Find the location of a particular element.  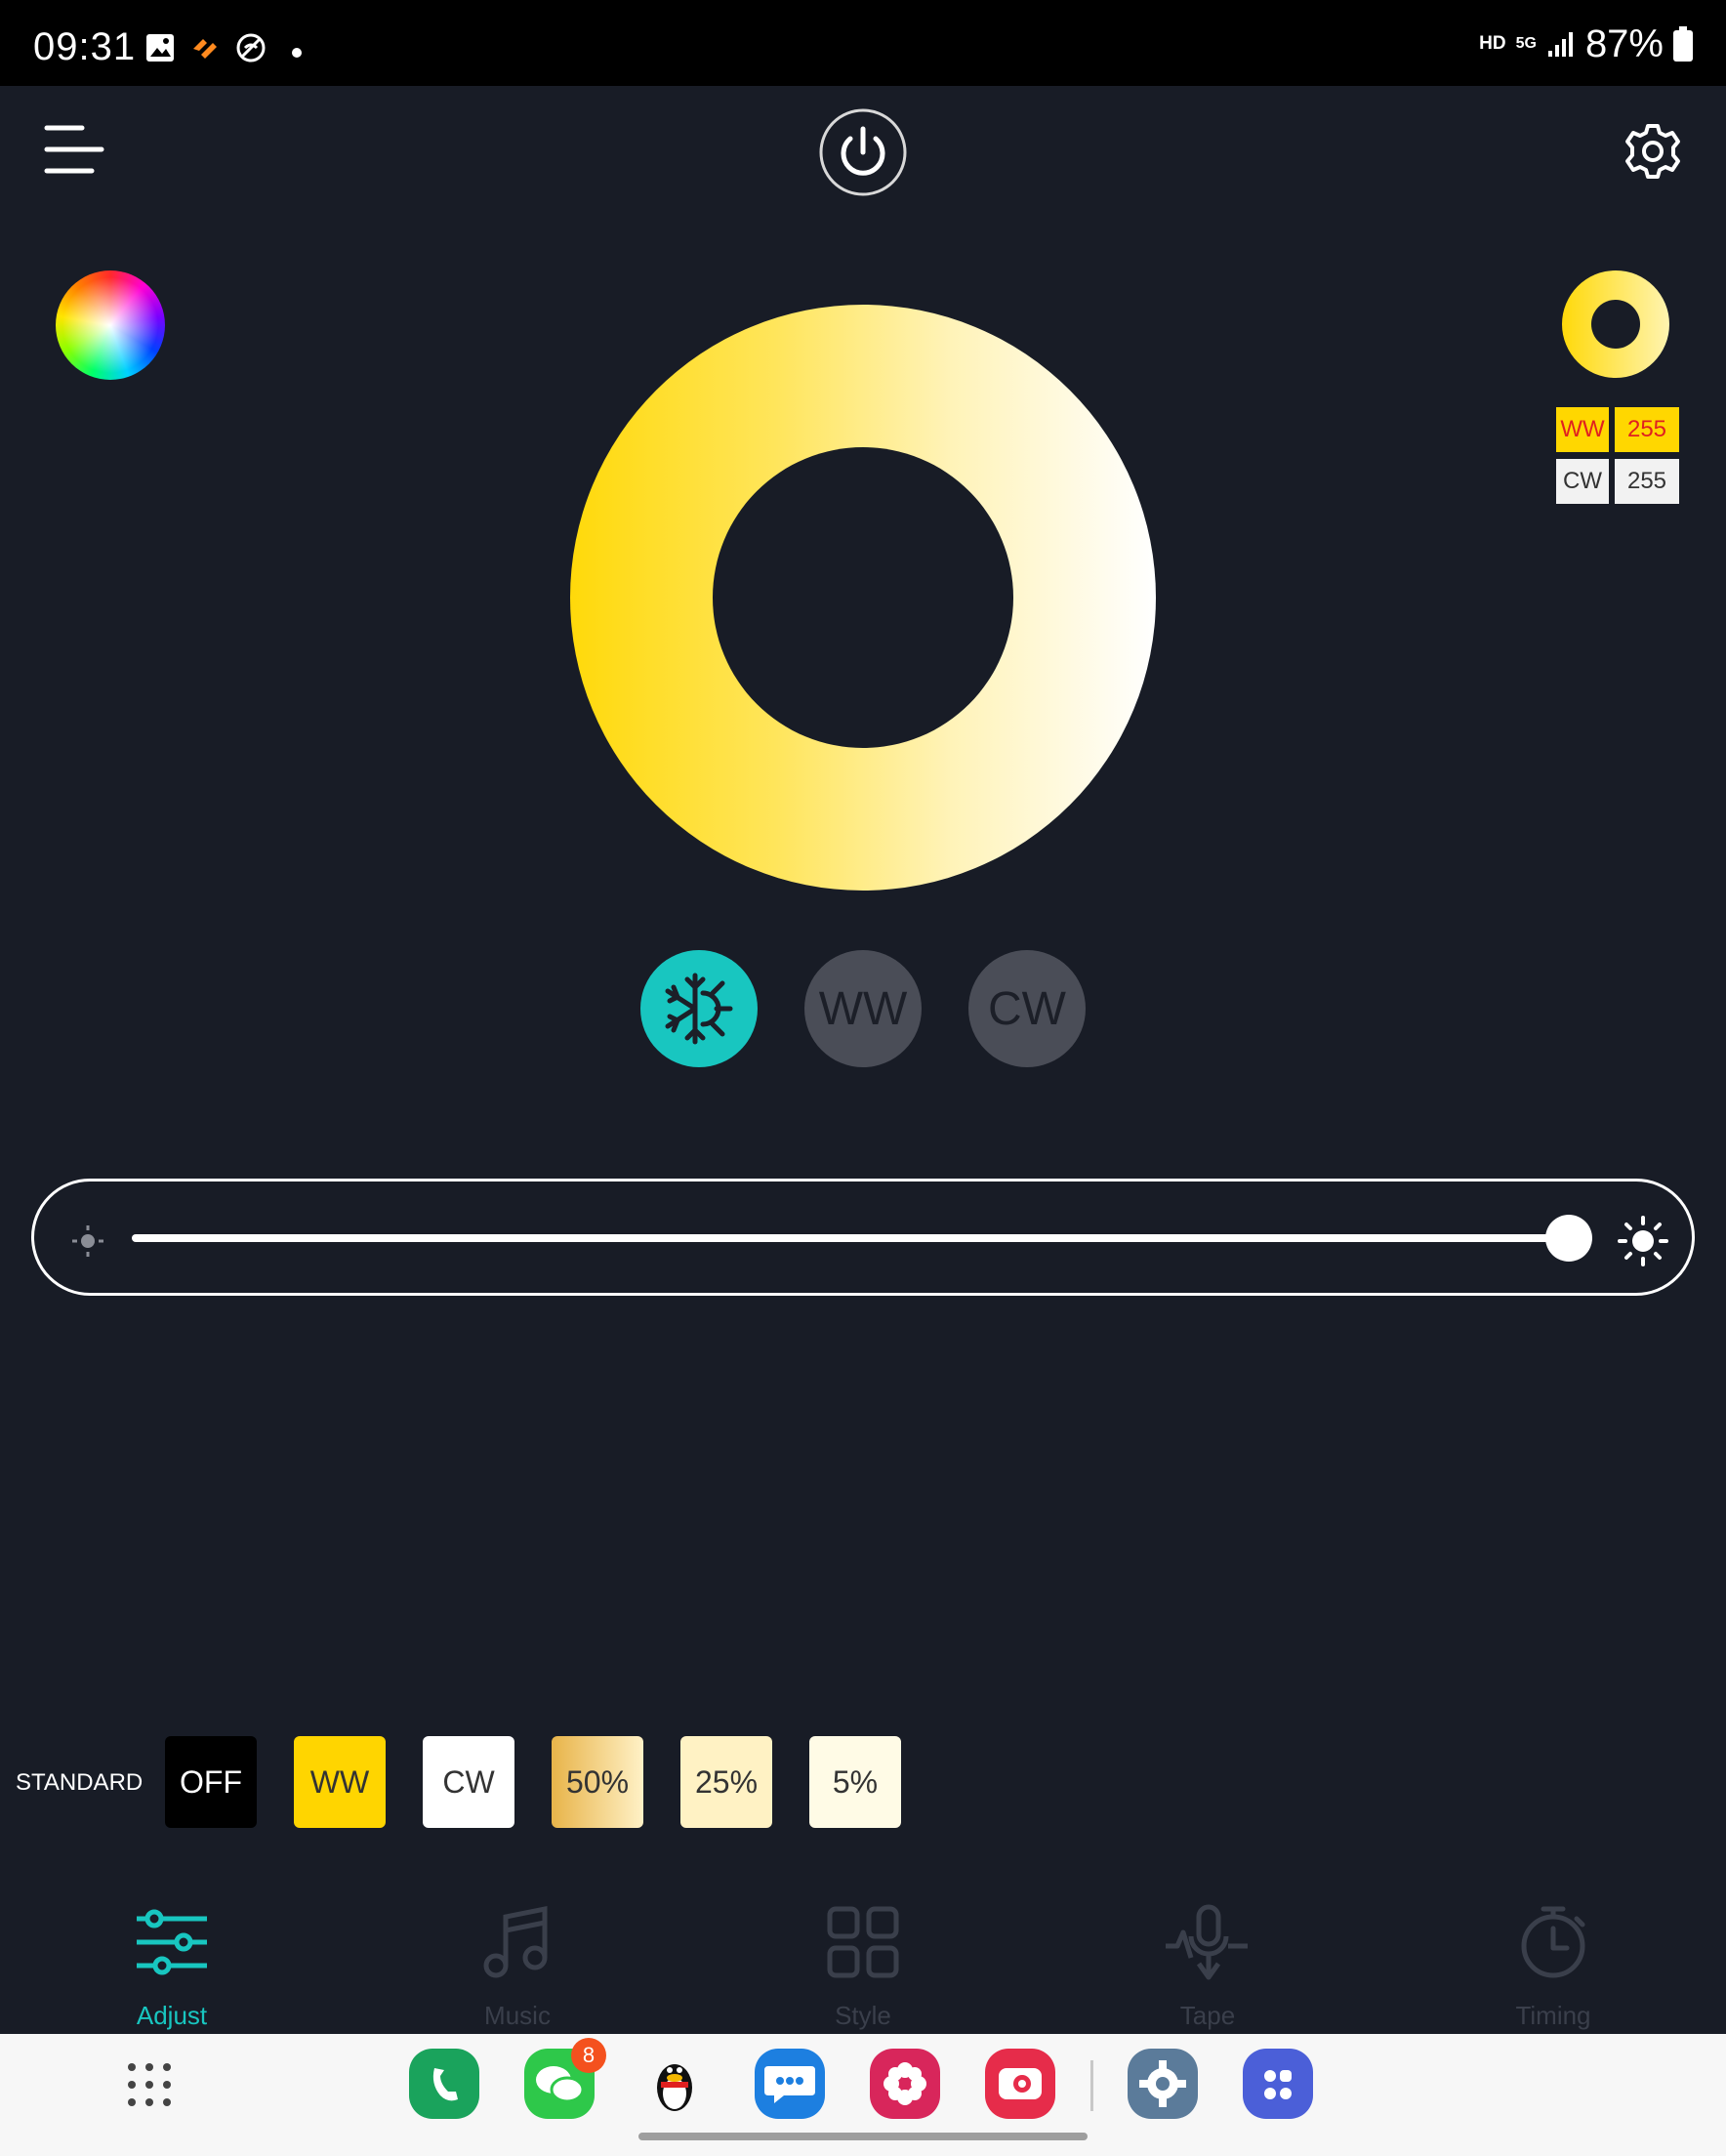

battery-icon is located at coordinates (1683, 44).